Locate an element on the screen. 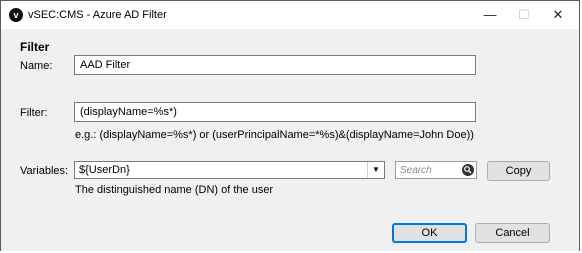 The image size is (582, 253). variables-search-box is located at coordinates (436, 170).